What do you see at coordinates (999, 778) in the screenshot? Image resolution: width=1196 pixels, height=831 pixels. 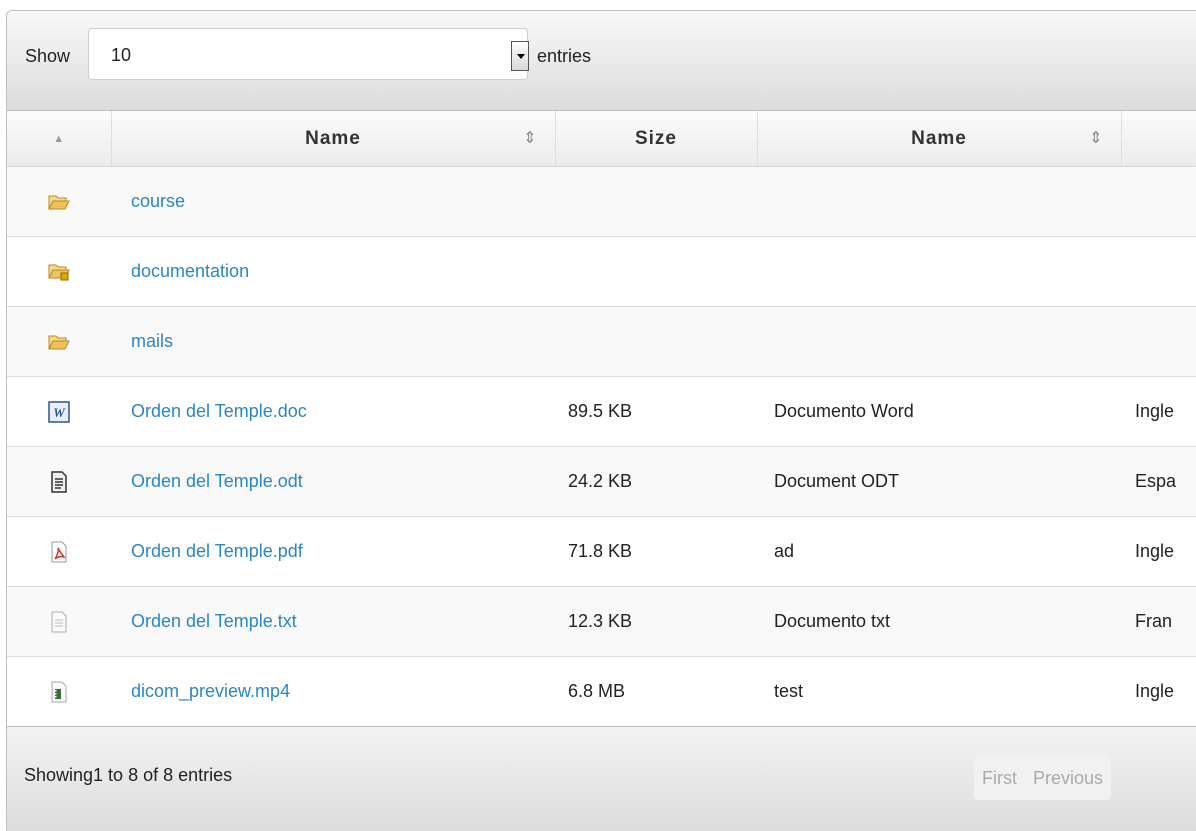 I see `first-page-button: First` at bounding box center [999, 778].